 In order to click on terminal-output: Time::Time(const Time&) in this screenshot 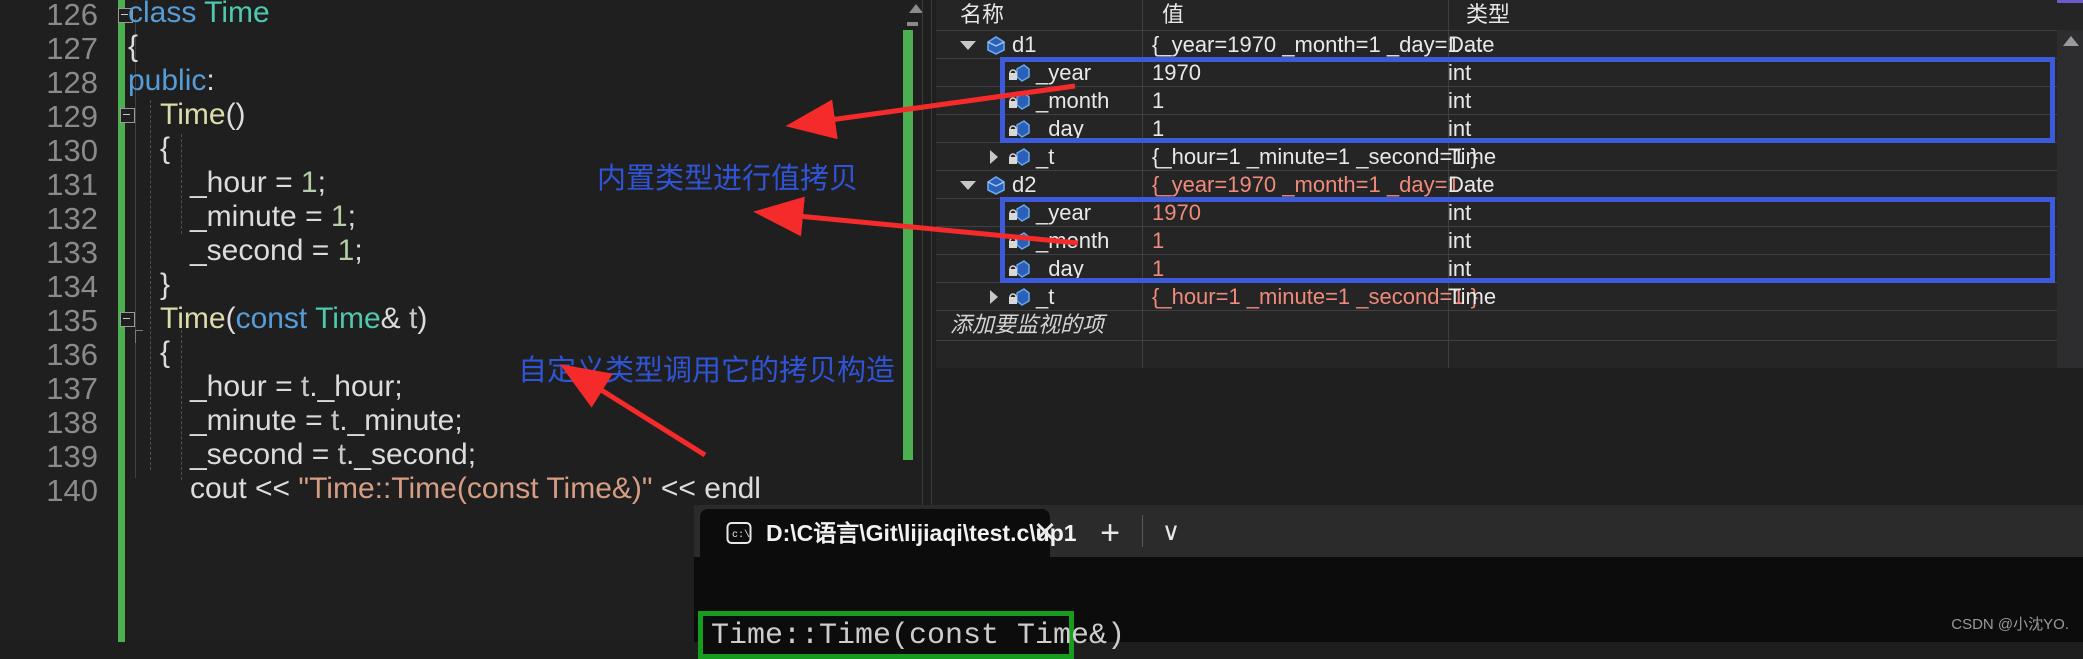, I will do `click(1388, 608)`.